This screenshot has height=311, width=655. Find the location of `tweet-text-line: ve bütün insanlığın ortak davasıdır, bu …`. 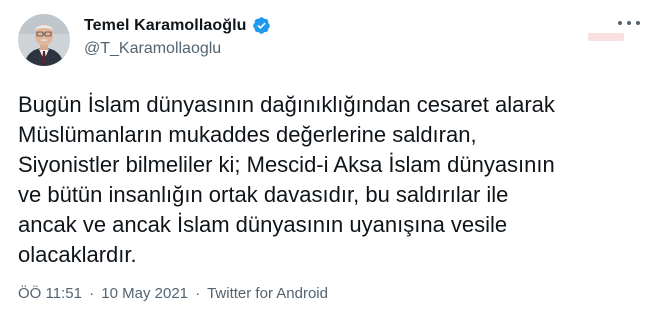

tweet-text-line: ve bütün insanlığın ortak davasıdır, bu … is located at coordinates (263, 194).